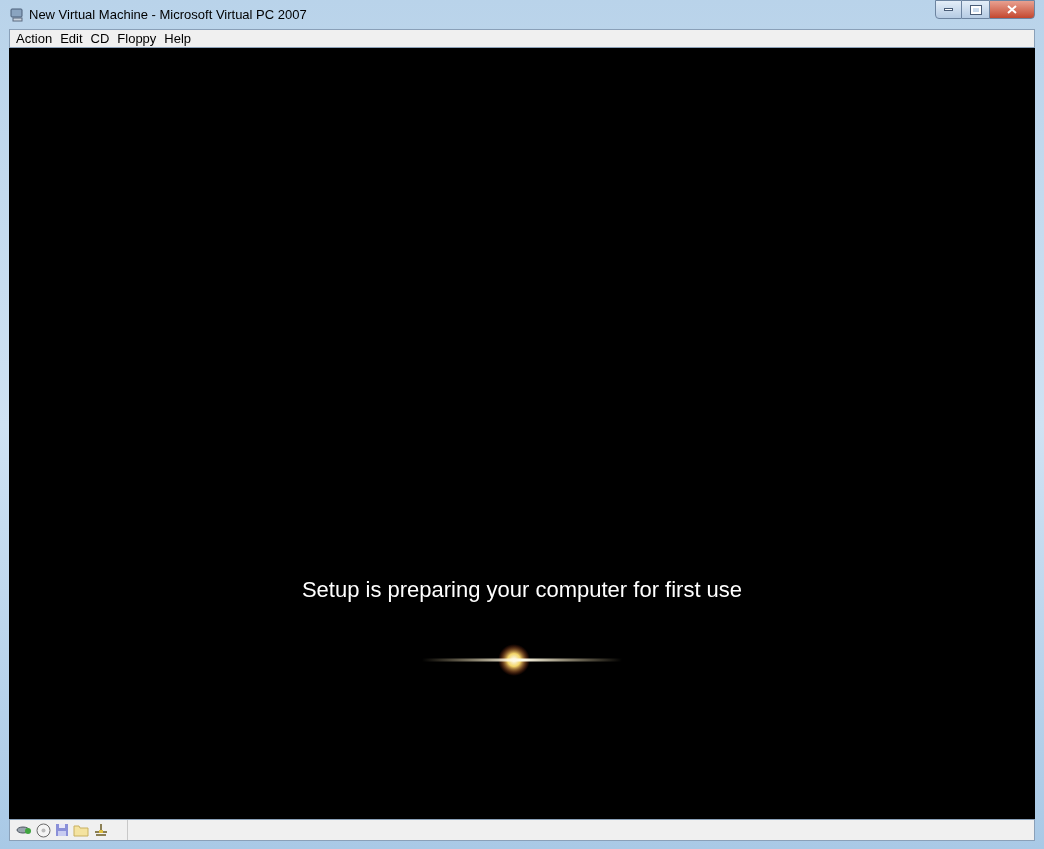 Image resolution: width=1044 pixels, height=849 pixels. I want to click on plug-icon, so click(24, 830).